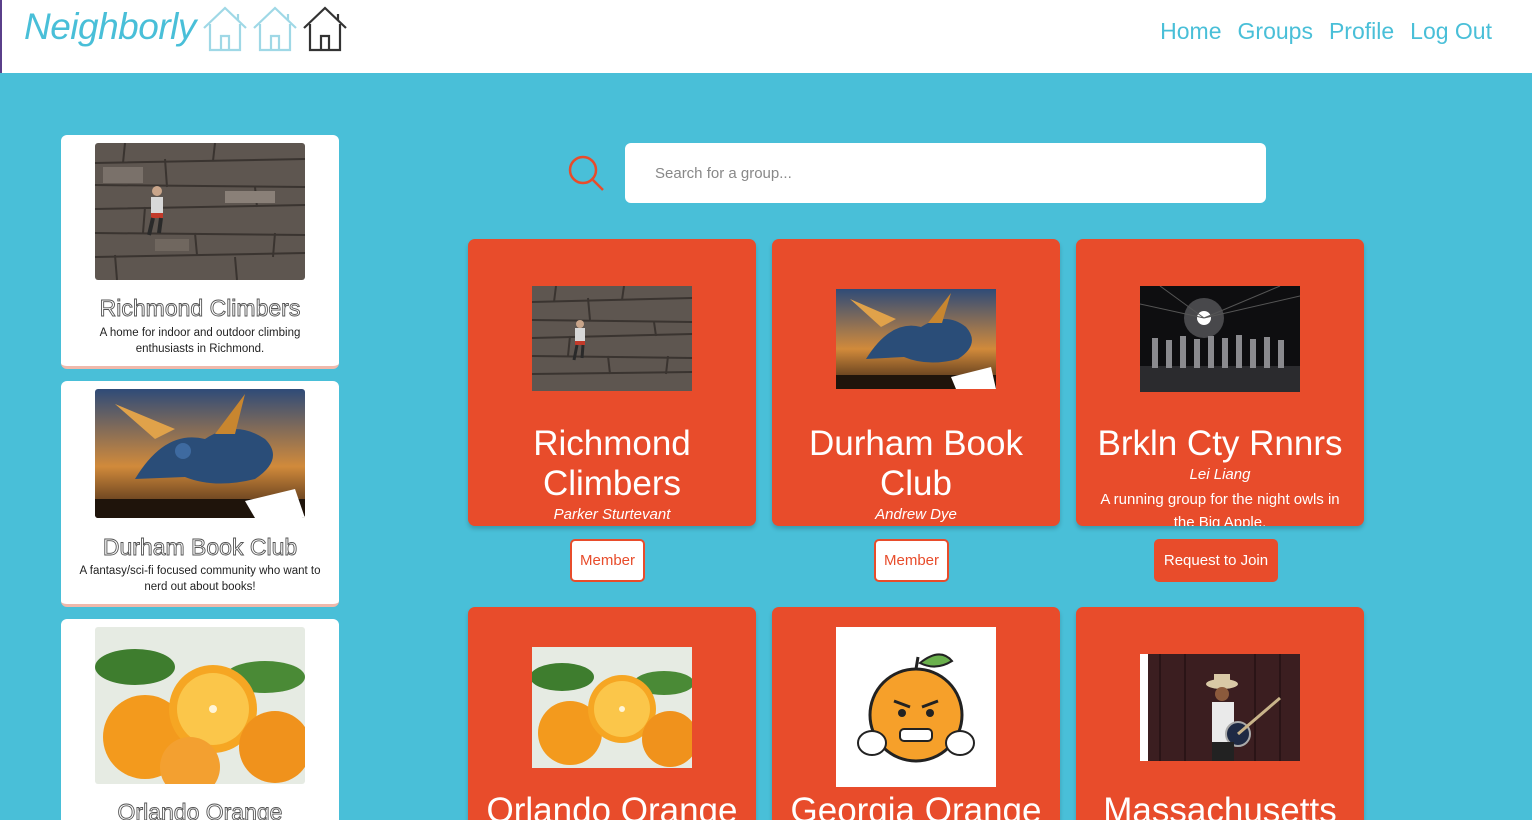  I want to click on sidebar-group-name: Richmond Climbers, so click(200, 308).